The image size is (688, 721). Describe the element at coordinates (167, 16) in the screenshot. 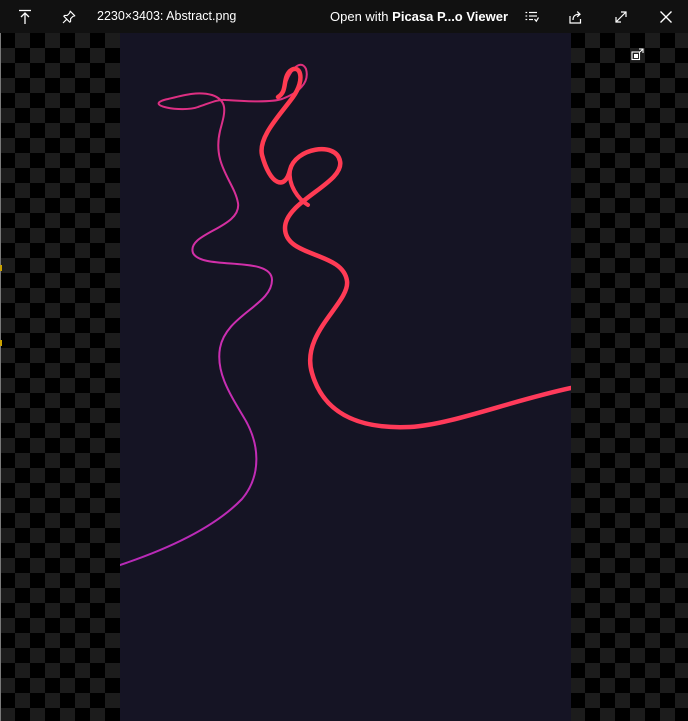

I see `file-title: 2230×3403: Abstract.png` at that location.